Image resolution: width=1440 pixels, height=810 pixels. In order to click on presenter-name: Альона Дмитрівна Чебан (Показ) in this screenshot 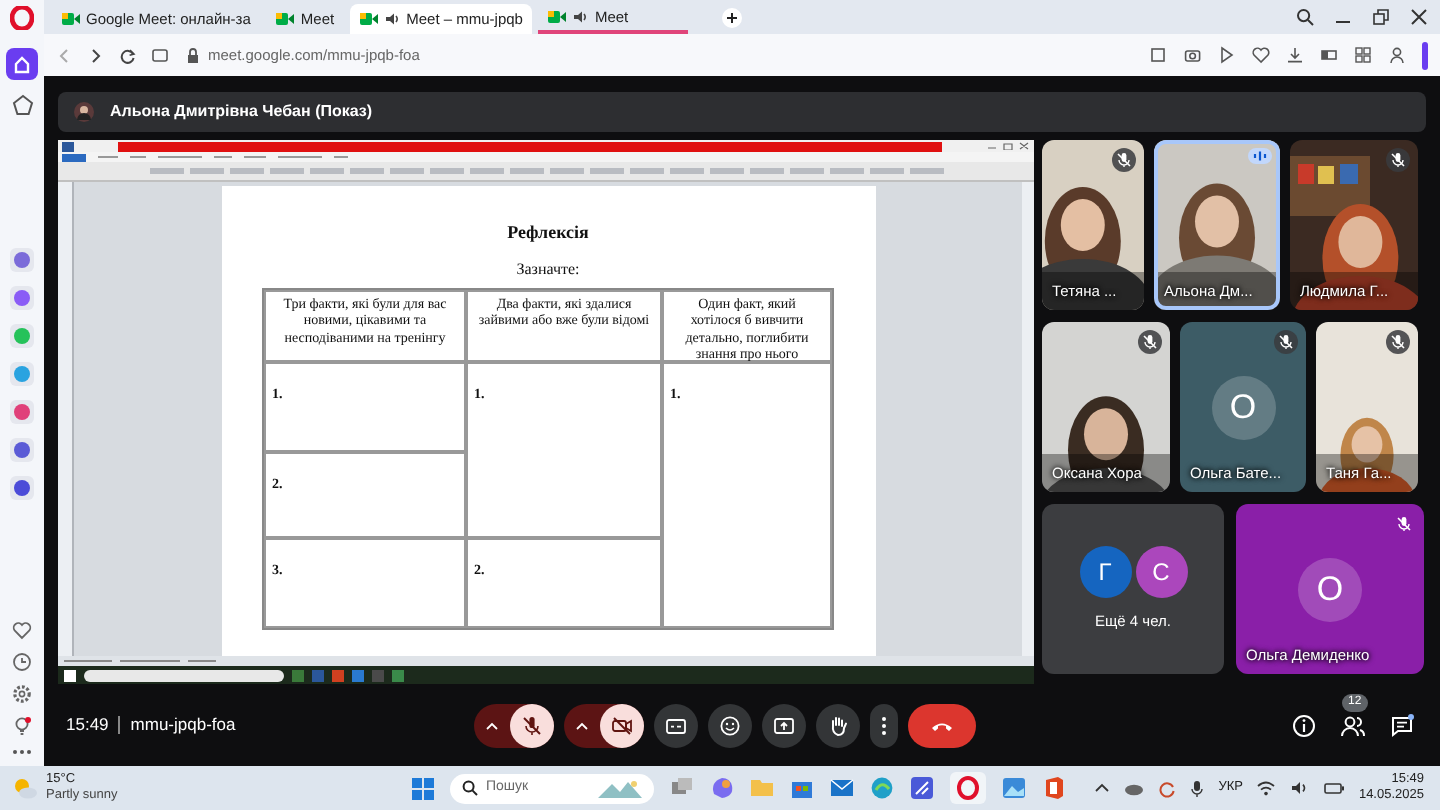, I will do `click(241, 112)`.